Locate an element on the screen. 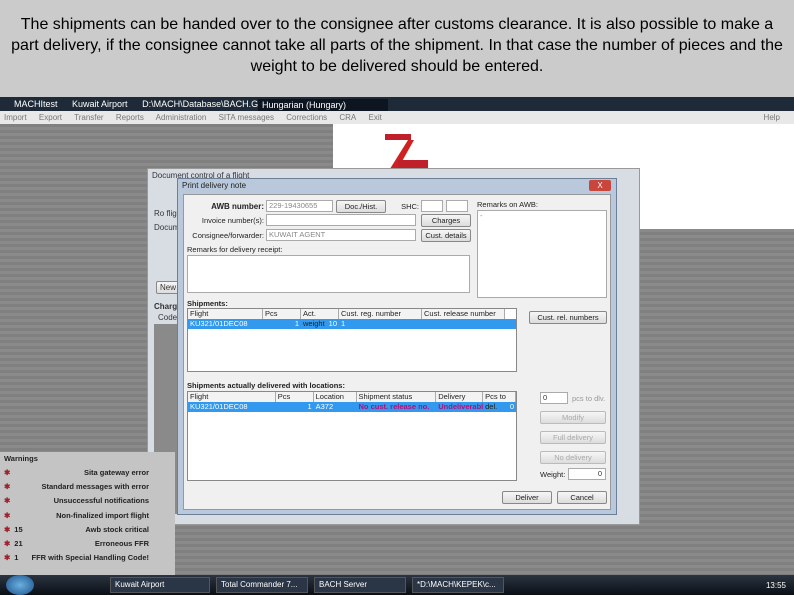  menu-reports: Reports is located at coordinates (130, 117).